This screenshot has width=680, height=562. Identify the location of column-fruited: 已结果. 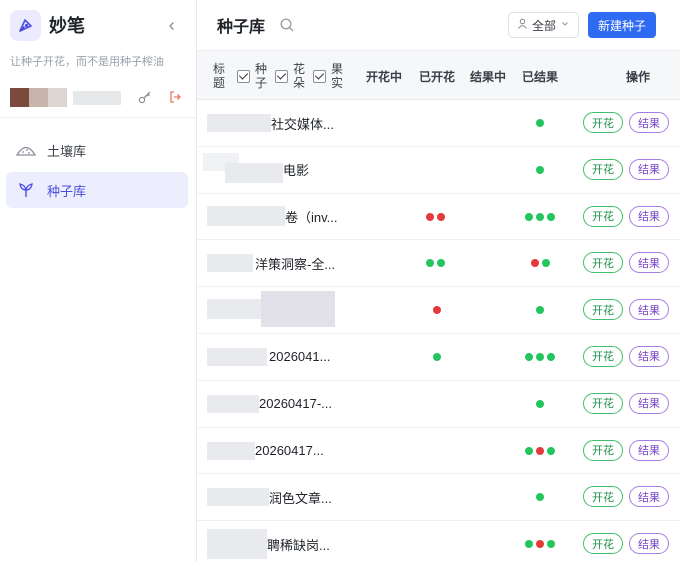
(540, 76).